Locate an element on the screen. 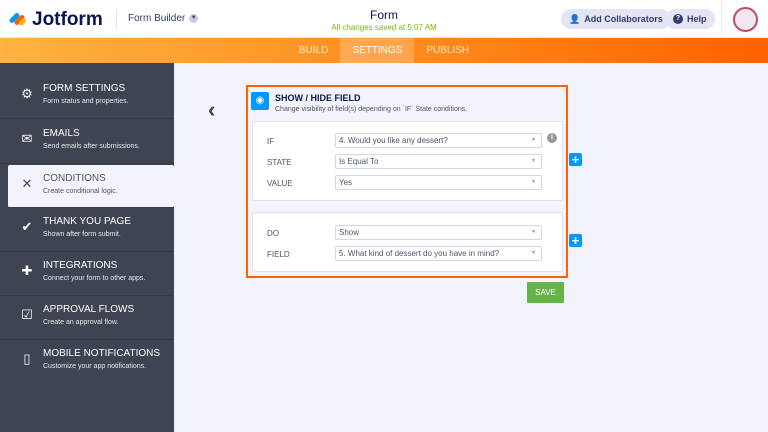  question-icon: ? is located at coordinates (678, 19).